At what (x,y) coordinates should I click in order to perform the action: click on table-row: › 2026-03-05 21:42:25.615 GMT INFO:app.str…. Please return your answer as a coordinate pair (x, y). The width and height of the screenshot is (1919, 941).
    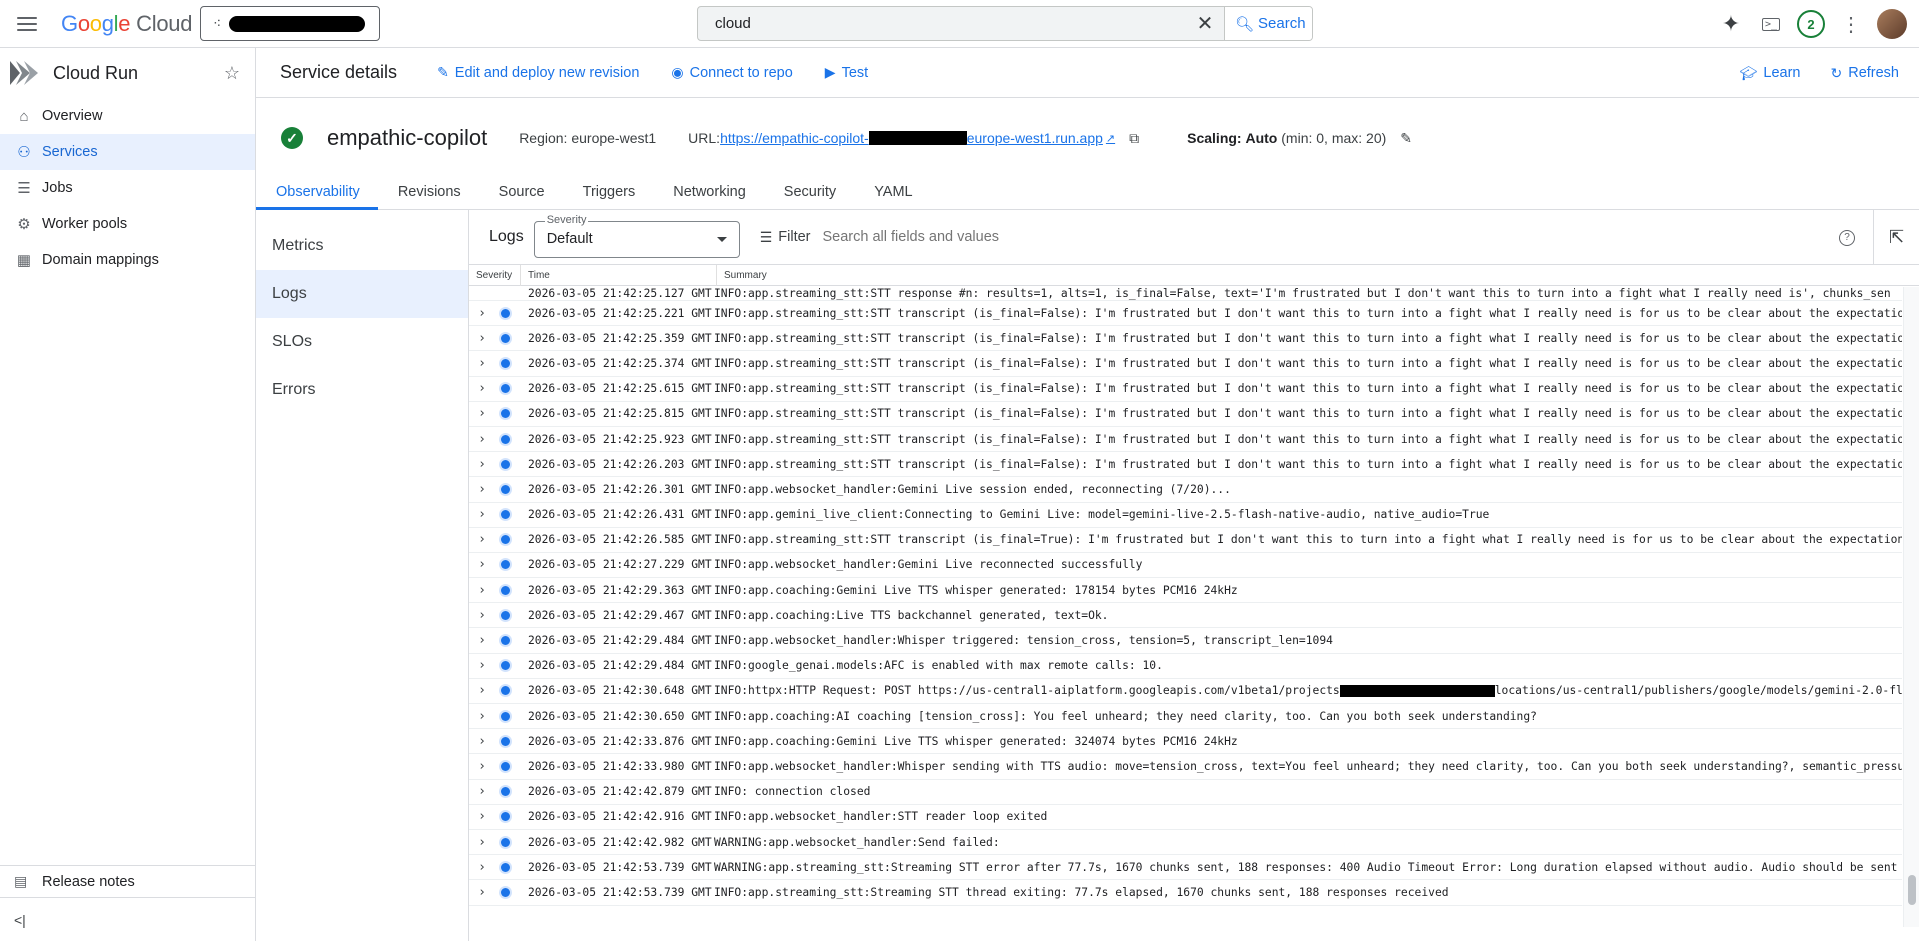
    Looking at the image, I should click on (1185, 389).